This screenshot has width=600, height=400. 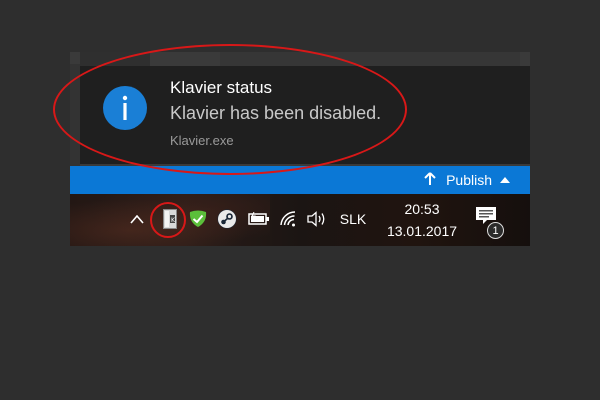 I want to click on chevron-up-icon, so click(x=137, y=219).